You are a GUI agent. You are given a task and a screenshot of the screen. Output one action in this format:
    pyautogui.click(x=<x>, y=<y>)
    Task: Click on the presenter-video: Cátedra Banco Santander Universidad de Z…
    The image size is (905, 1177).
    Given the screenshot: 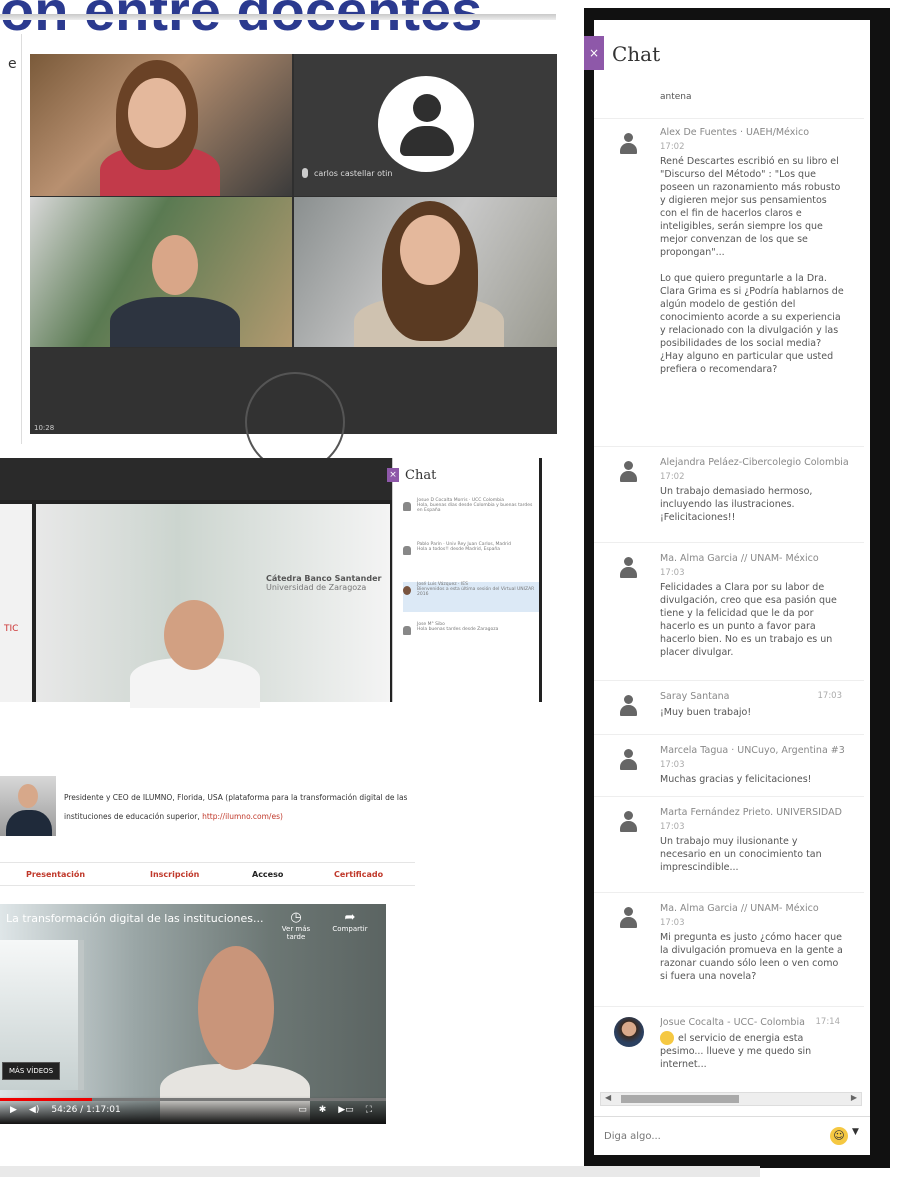 What is the action you would take?
    pyautogui.click(x=213, y=606)
    